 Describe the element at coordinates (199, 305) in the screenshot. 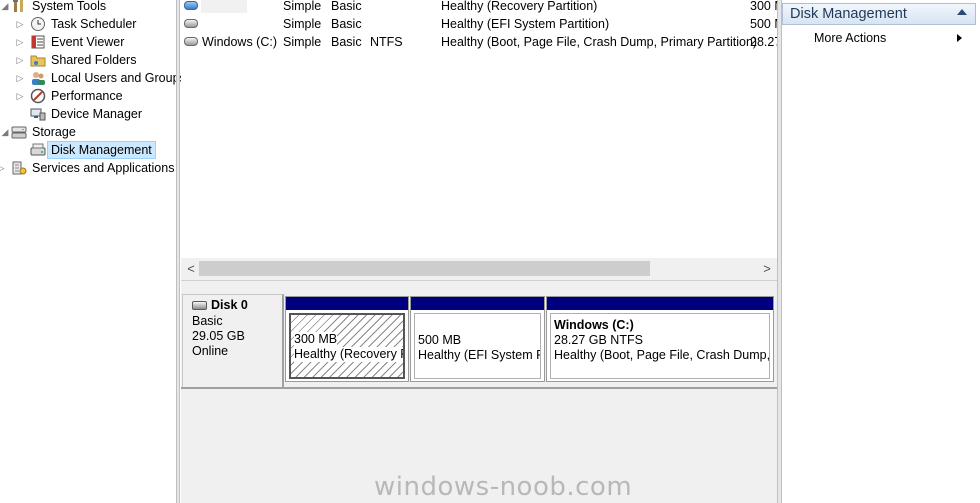

I see `disk-icon` at that location.